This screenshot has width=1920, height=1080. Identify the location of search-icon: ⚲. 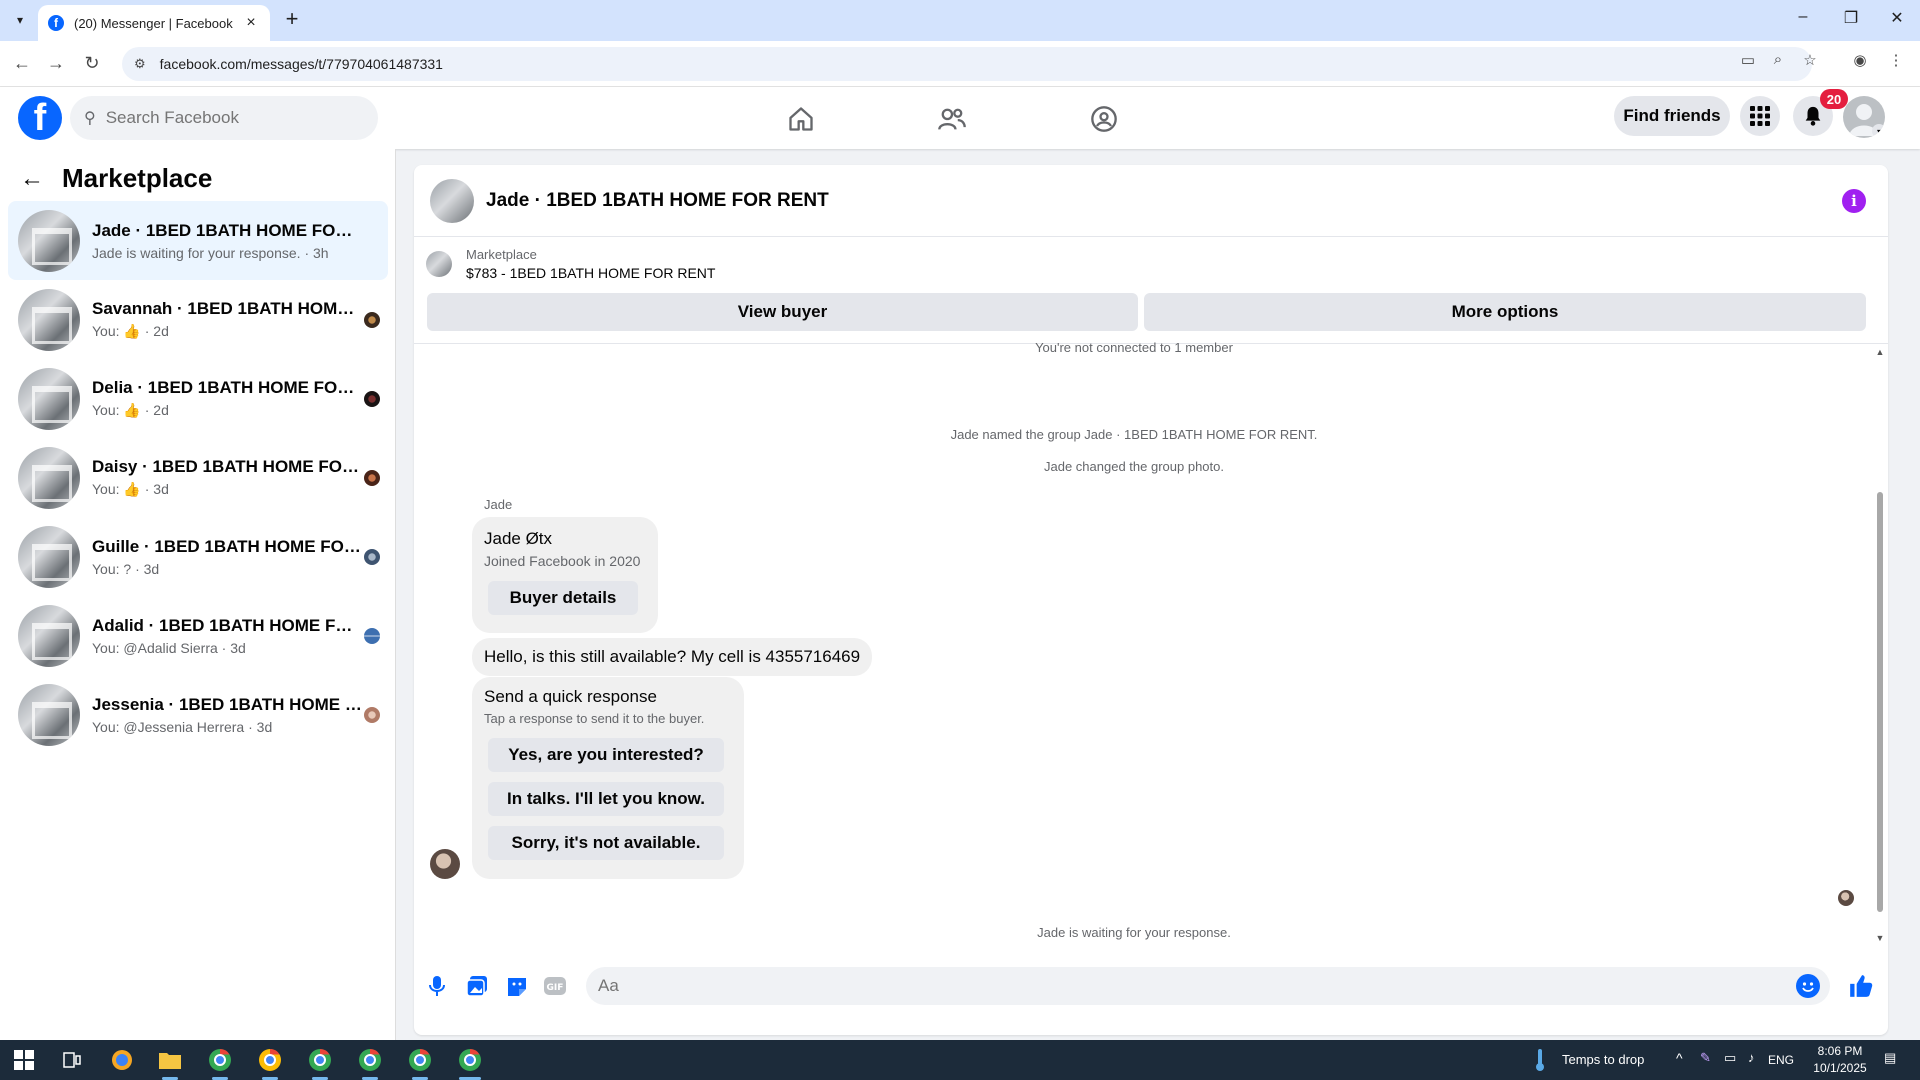
(90, 118).